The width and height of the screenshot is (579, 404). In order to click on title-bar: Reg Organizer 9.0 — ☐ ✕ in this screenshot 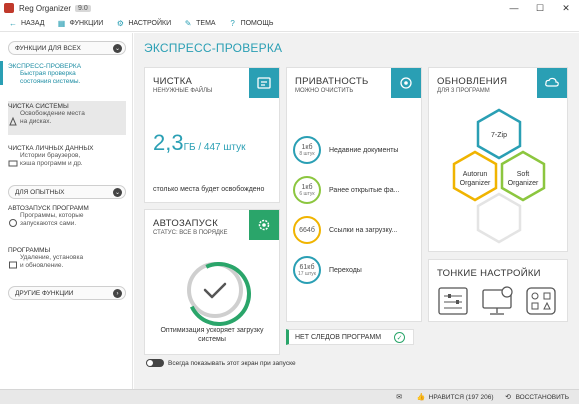, I will do `click(289, 8)`.